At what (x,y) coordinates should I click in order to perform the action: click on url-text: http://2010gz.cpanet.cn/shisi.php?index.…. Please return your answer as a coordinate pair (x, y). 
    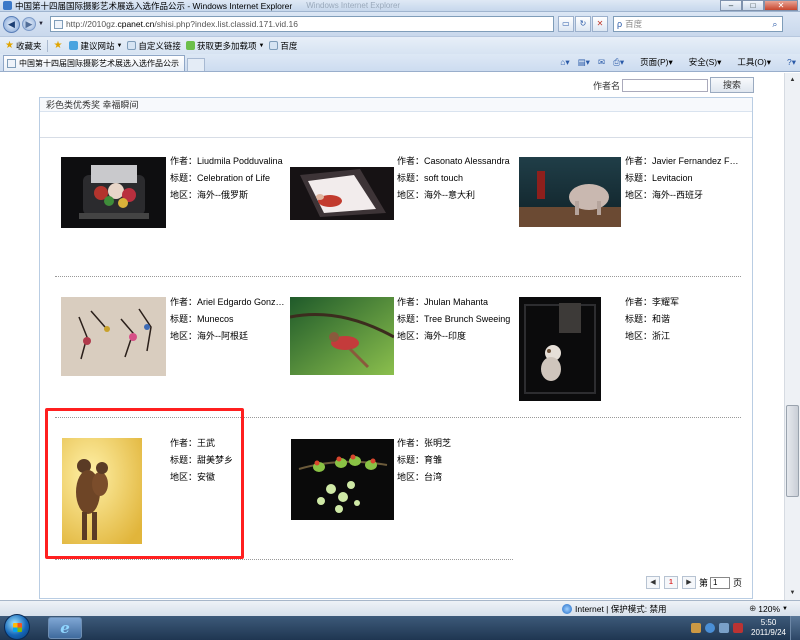
    Looking at the image, I should click on (182, 24).